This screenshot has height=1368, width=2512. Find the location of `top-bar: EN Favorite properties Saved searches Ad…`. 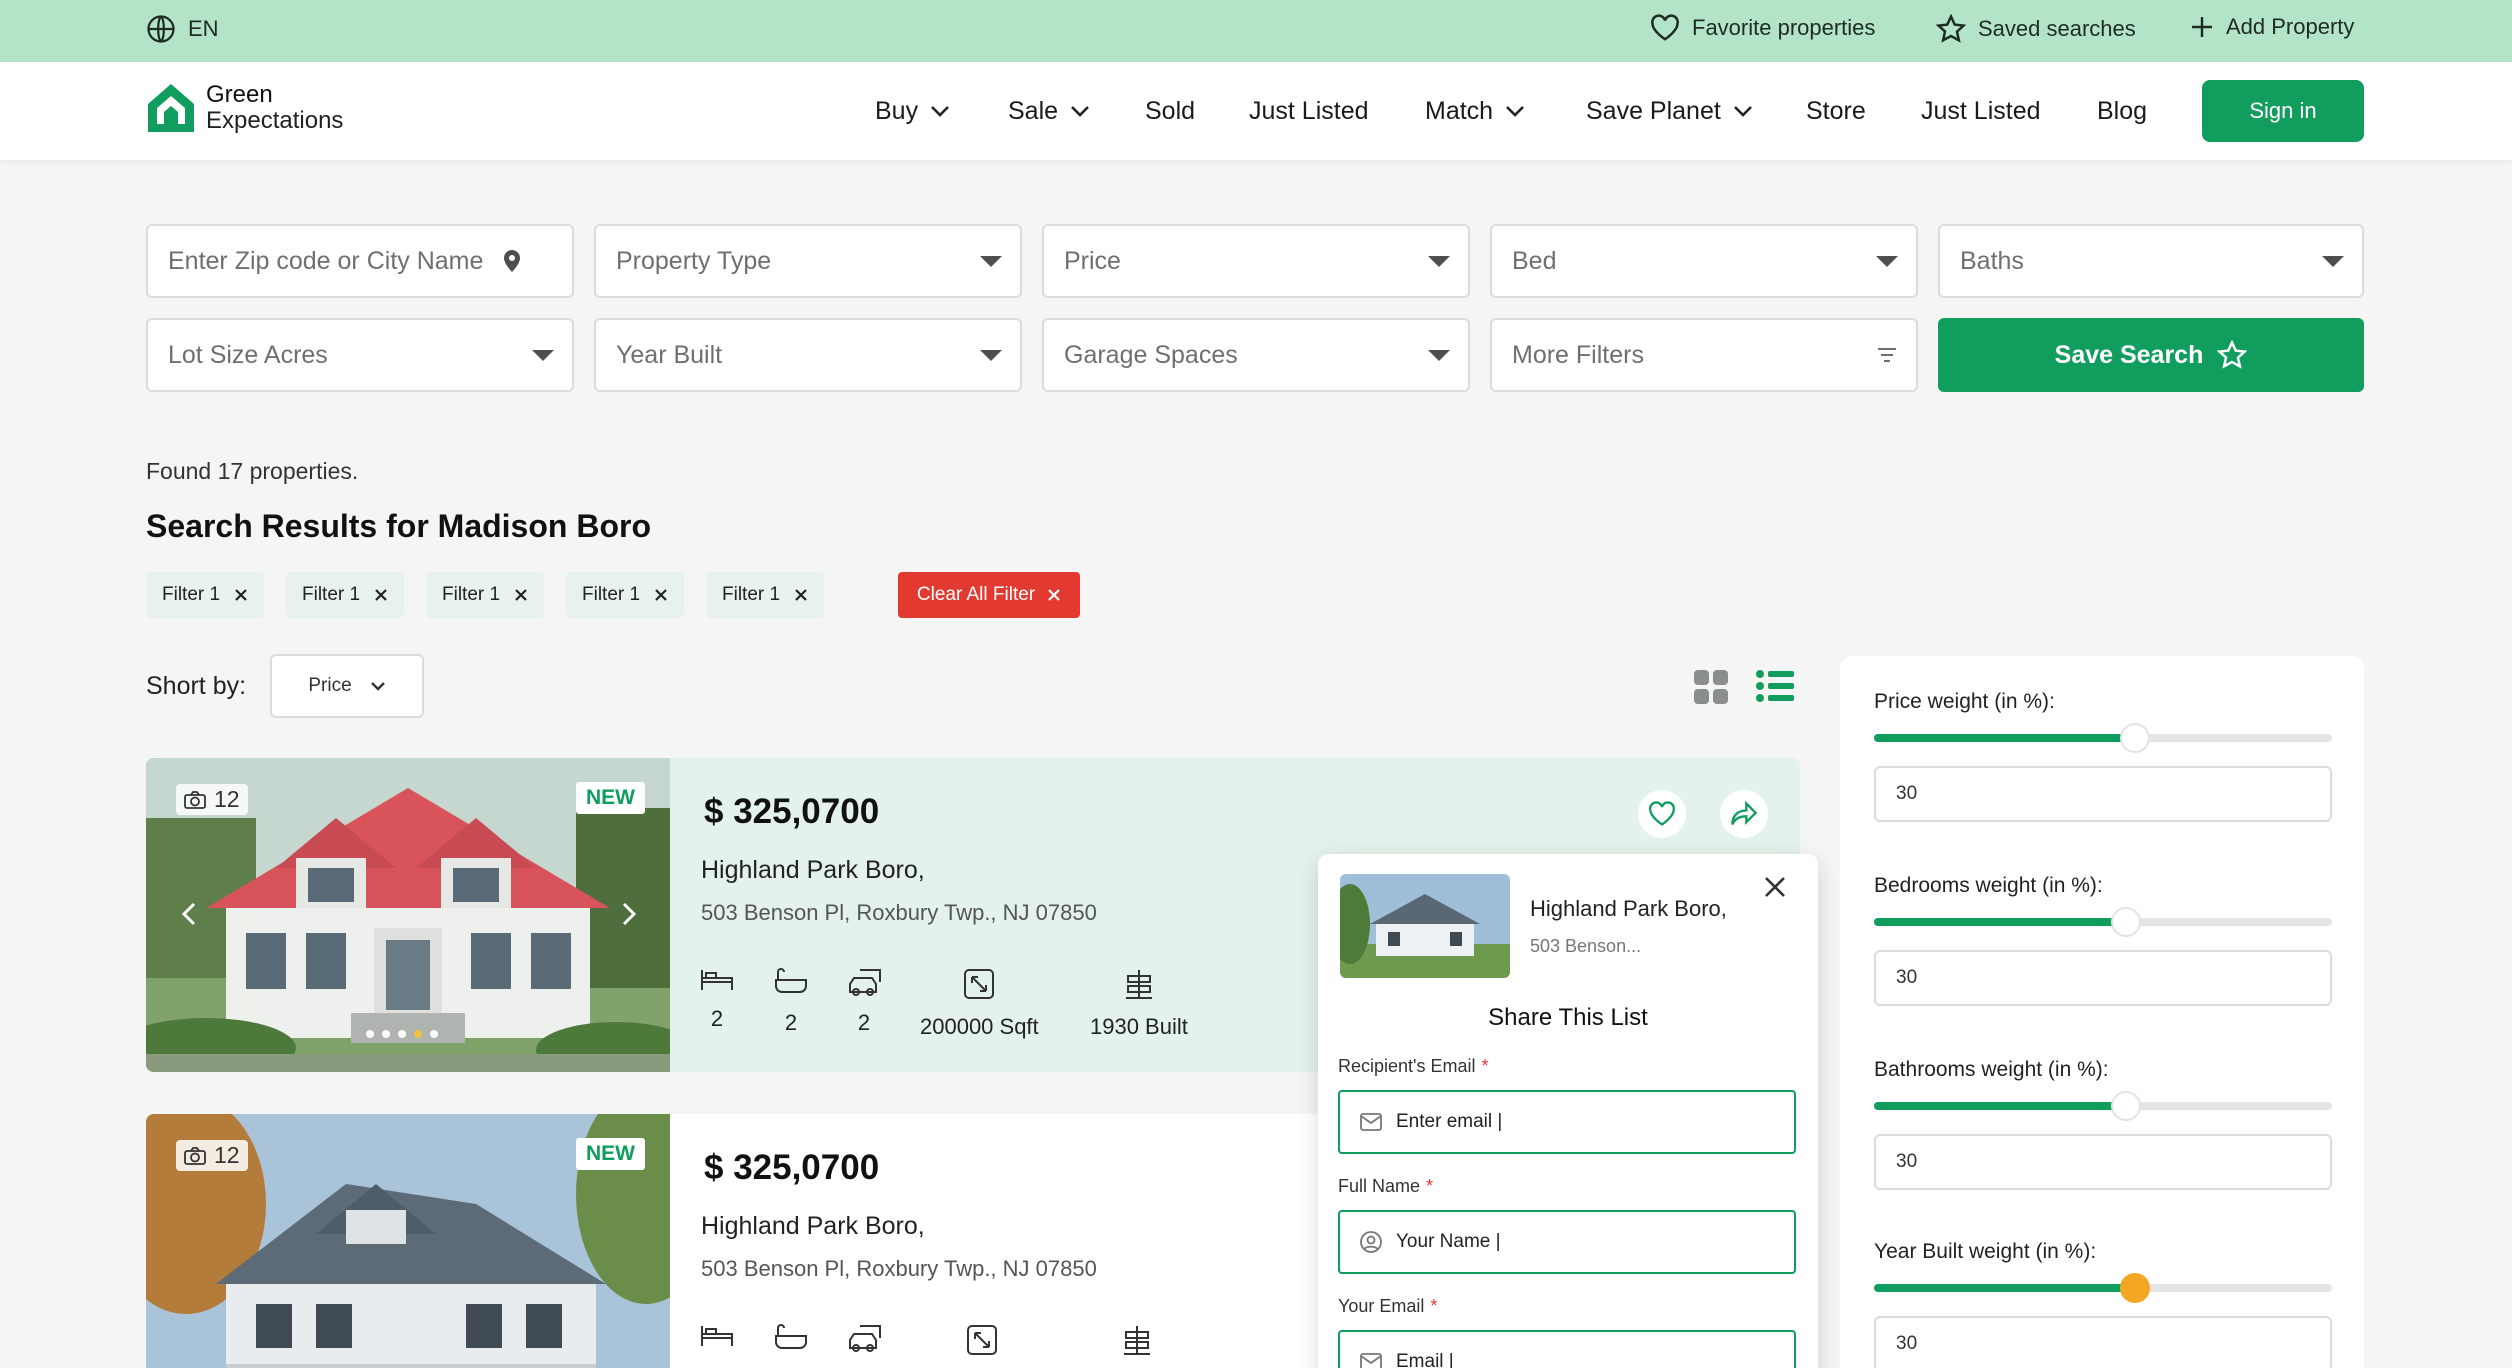

top-bar: EN Favorite properties Saved searches Ad… is located at coordinates (1256, 31).